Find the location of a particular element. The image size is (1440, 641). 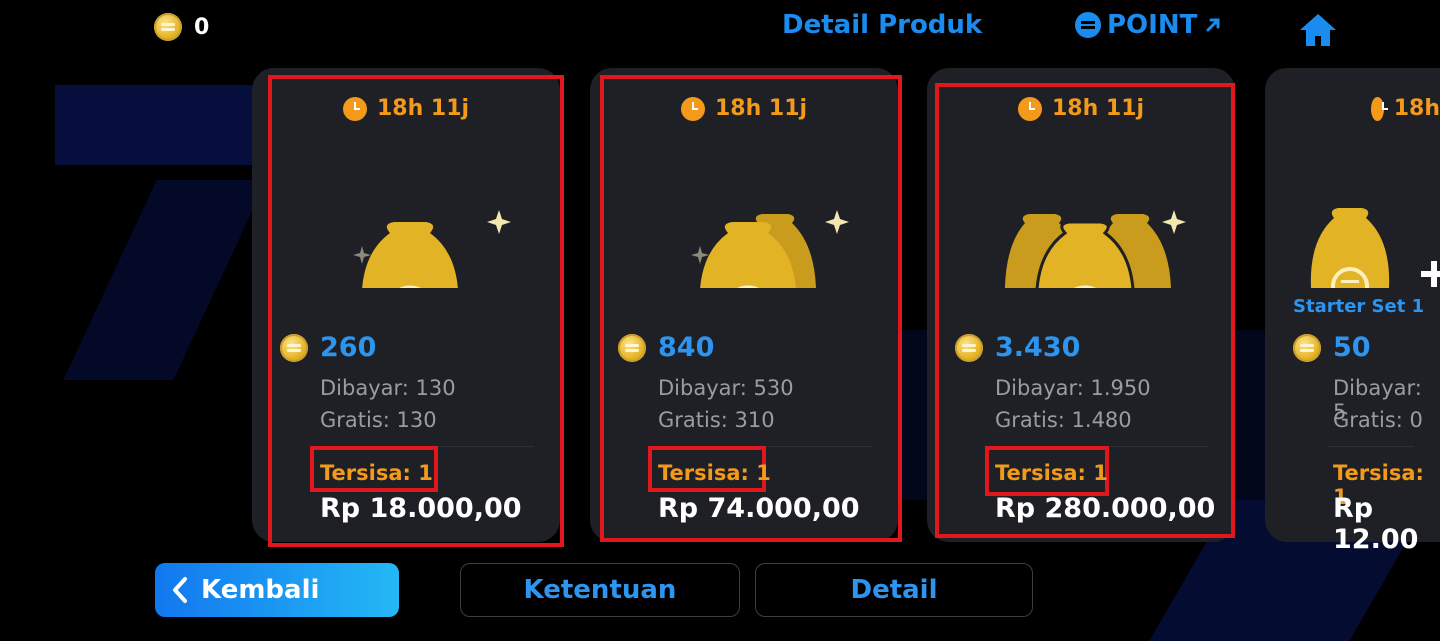

point-link: POINT is located at coordinates (1149, 25).